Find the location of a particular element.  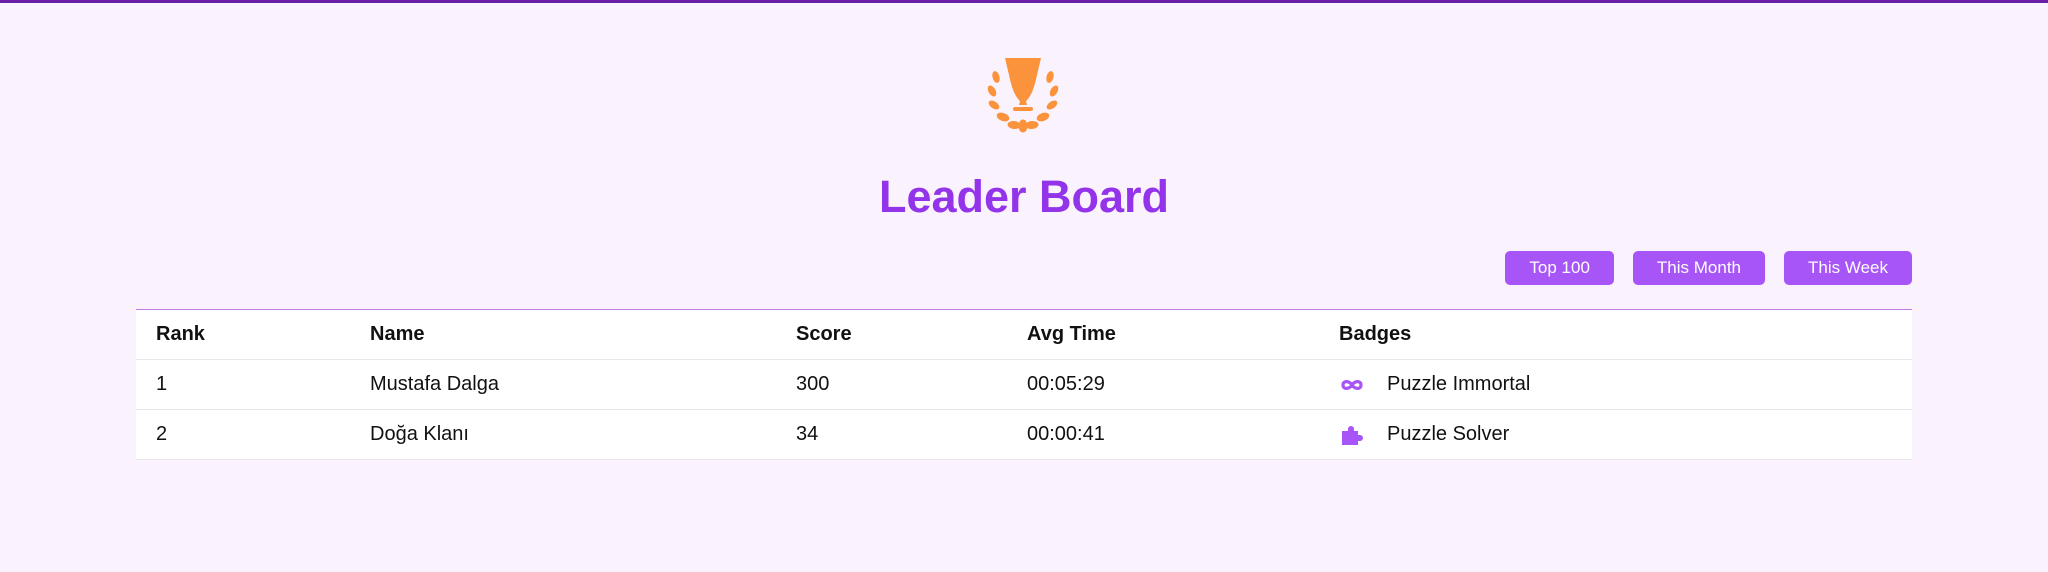

name-cell: Mustafa Dalga is located at coordinates (563, 384).